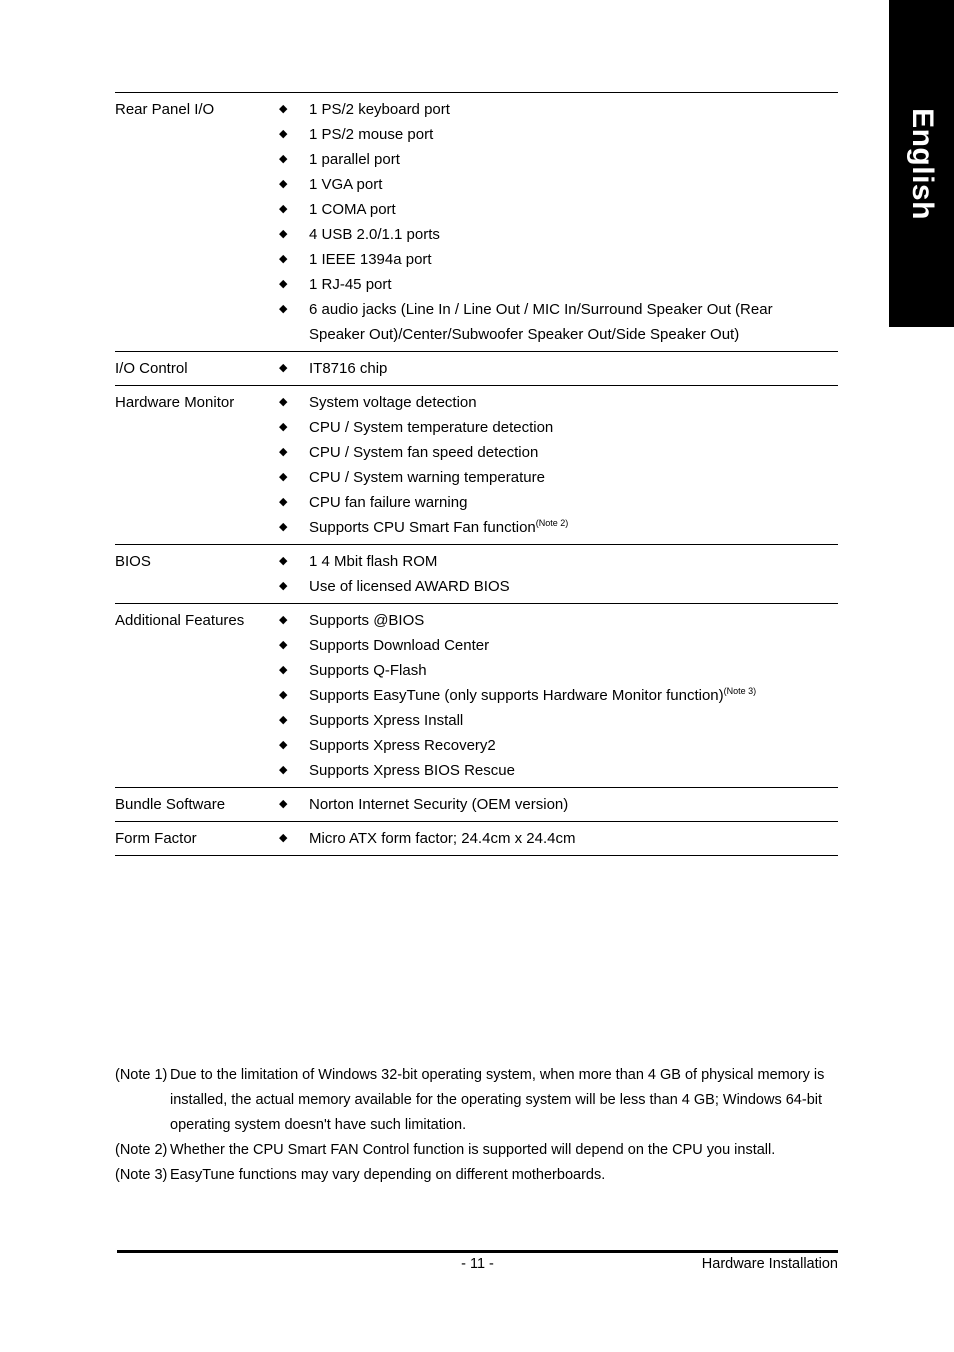 This screenshot has height=1352, width=954. Describe the element at coordinates (402, 745) in the screenshot. I see `list-item-text: Supports Xpress Recovery2` at that location.